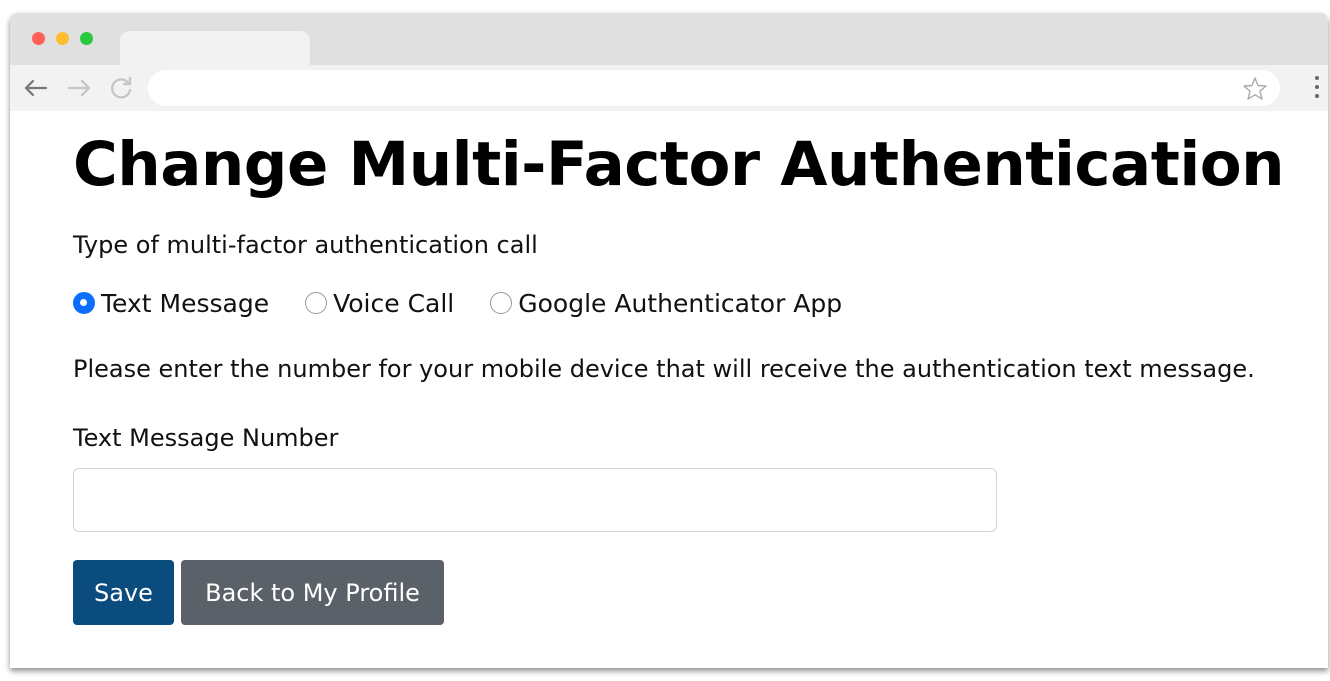 Image resolution: width=1330 pixels, height=681 pixels. Describe the element at coordinates (680, 303) in the screenshot. I see `radio-label: Google Authenticator App` at that location.